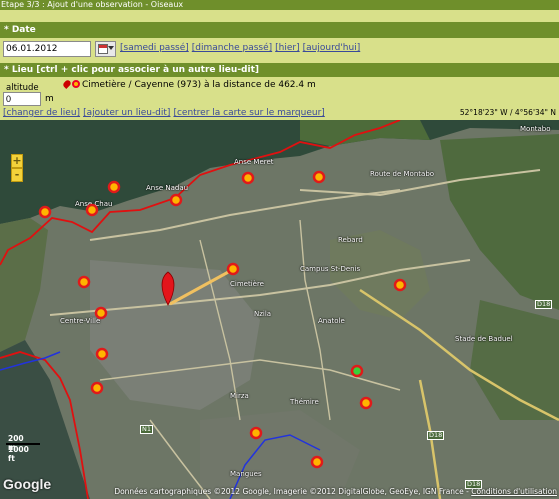 The image size is (559, 499). I want to click on last-sunday-link: [dimanche passé], so click(232, 48).